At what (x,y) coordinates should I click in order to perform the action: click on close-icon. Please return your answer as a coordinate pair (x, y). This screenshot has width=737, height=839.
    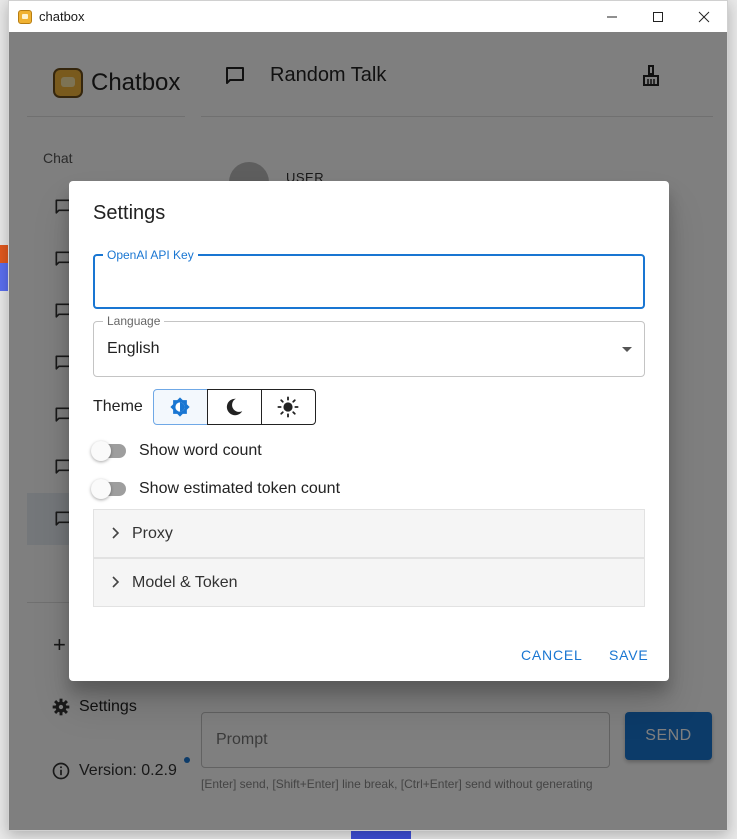
    Looking at the image, I should click on (704, 16).